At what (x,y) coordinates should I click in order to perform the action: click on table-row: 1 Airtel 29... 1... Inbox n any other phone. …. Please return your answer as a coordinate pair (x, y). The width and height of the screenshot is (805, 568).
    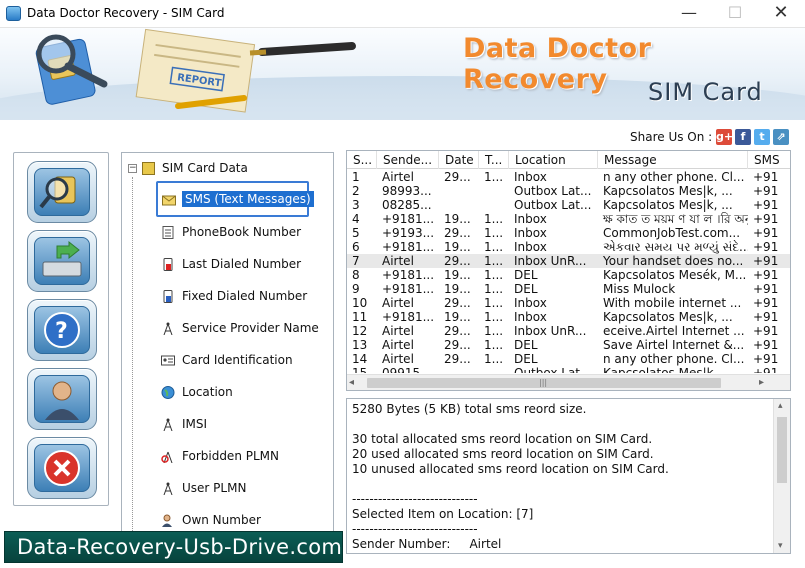
    Looking at the image, I should click on (568, 177).